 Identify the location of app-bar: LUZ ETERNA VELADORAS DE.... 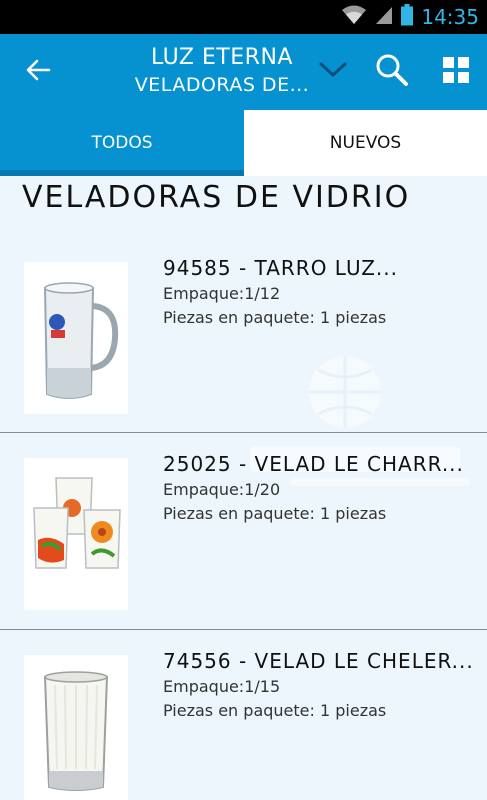
(243, 72).